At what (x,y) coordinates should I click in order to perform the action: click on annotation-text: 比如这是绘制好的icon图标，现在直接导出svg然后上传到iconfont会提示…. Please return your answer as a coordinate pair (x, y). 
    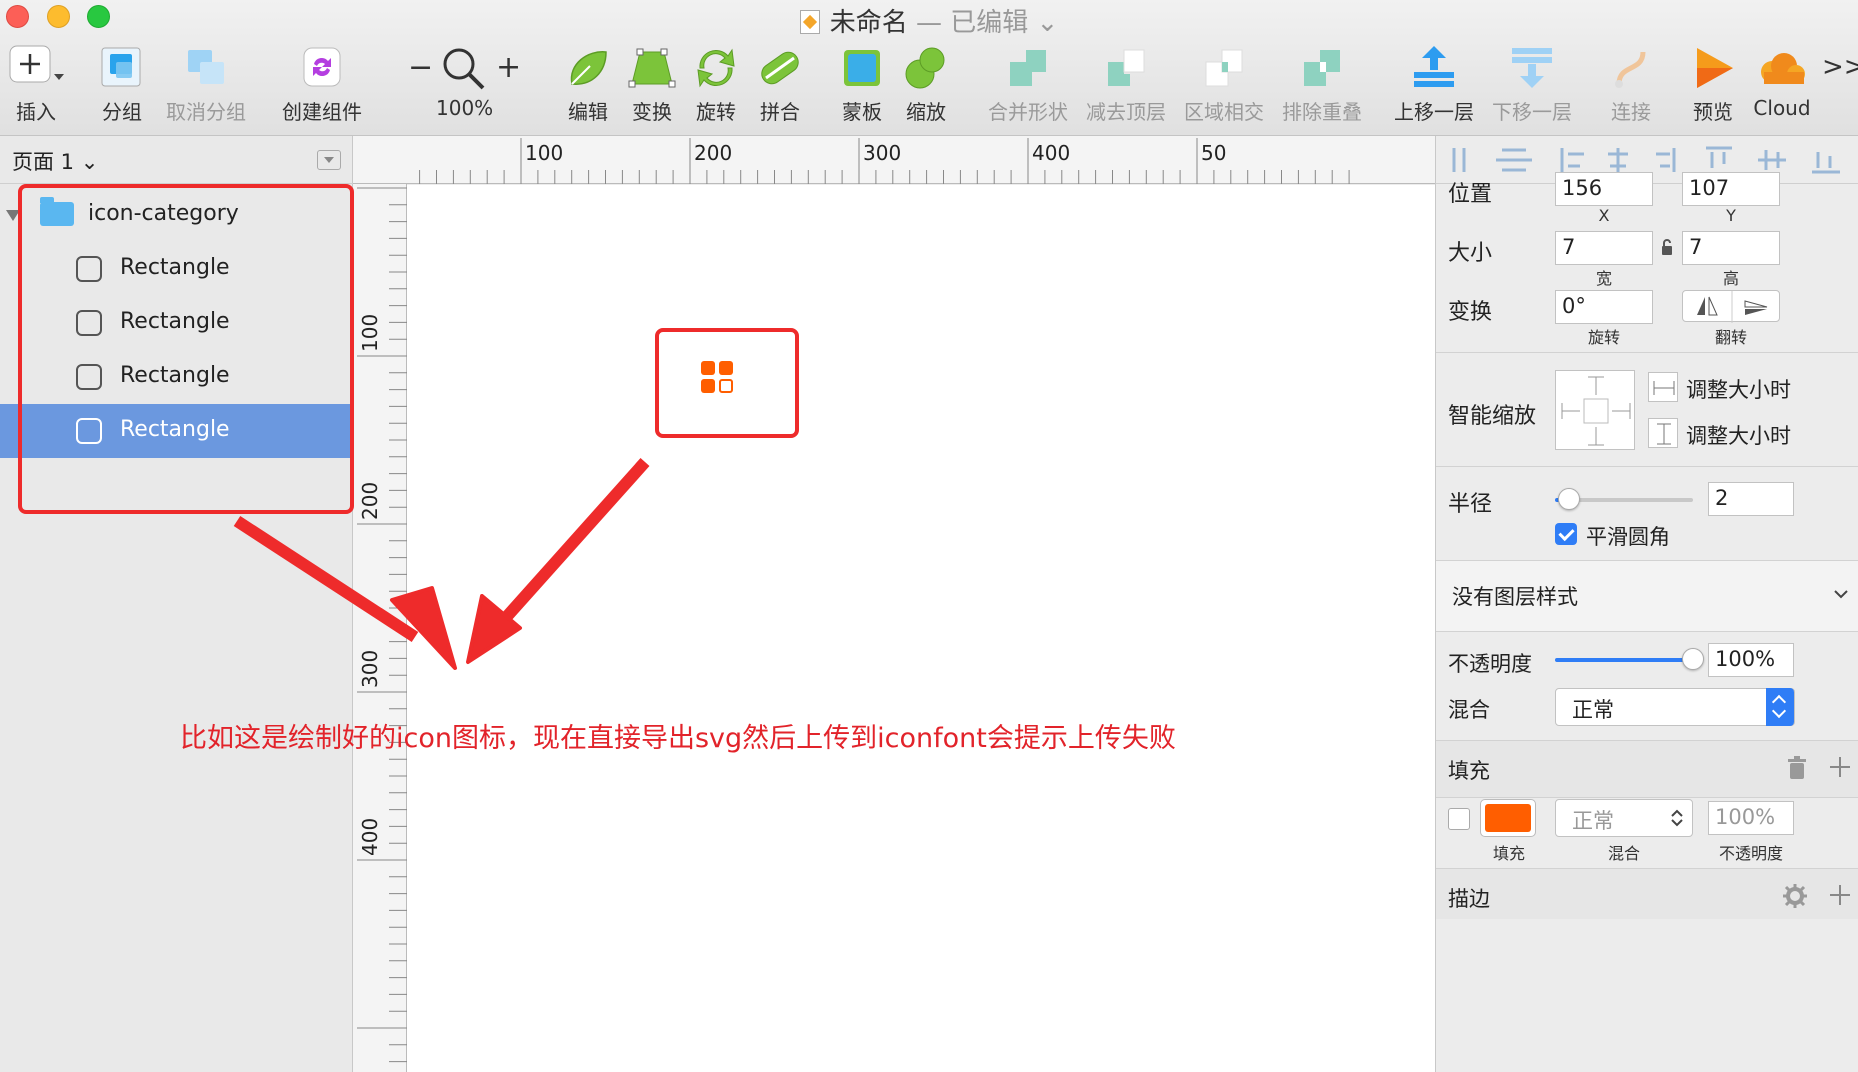
    Looking at the image, I should click on (678, 738).